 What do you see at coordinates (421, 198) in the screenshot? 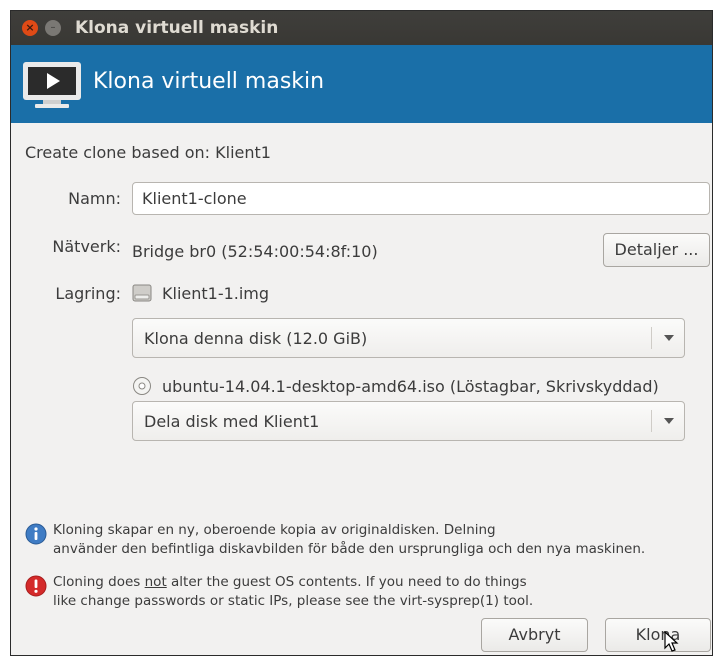
I see `clone-name-input: Klient1-clone` at bounding box center [421, 198].